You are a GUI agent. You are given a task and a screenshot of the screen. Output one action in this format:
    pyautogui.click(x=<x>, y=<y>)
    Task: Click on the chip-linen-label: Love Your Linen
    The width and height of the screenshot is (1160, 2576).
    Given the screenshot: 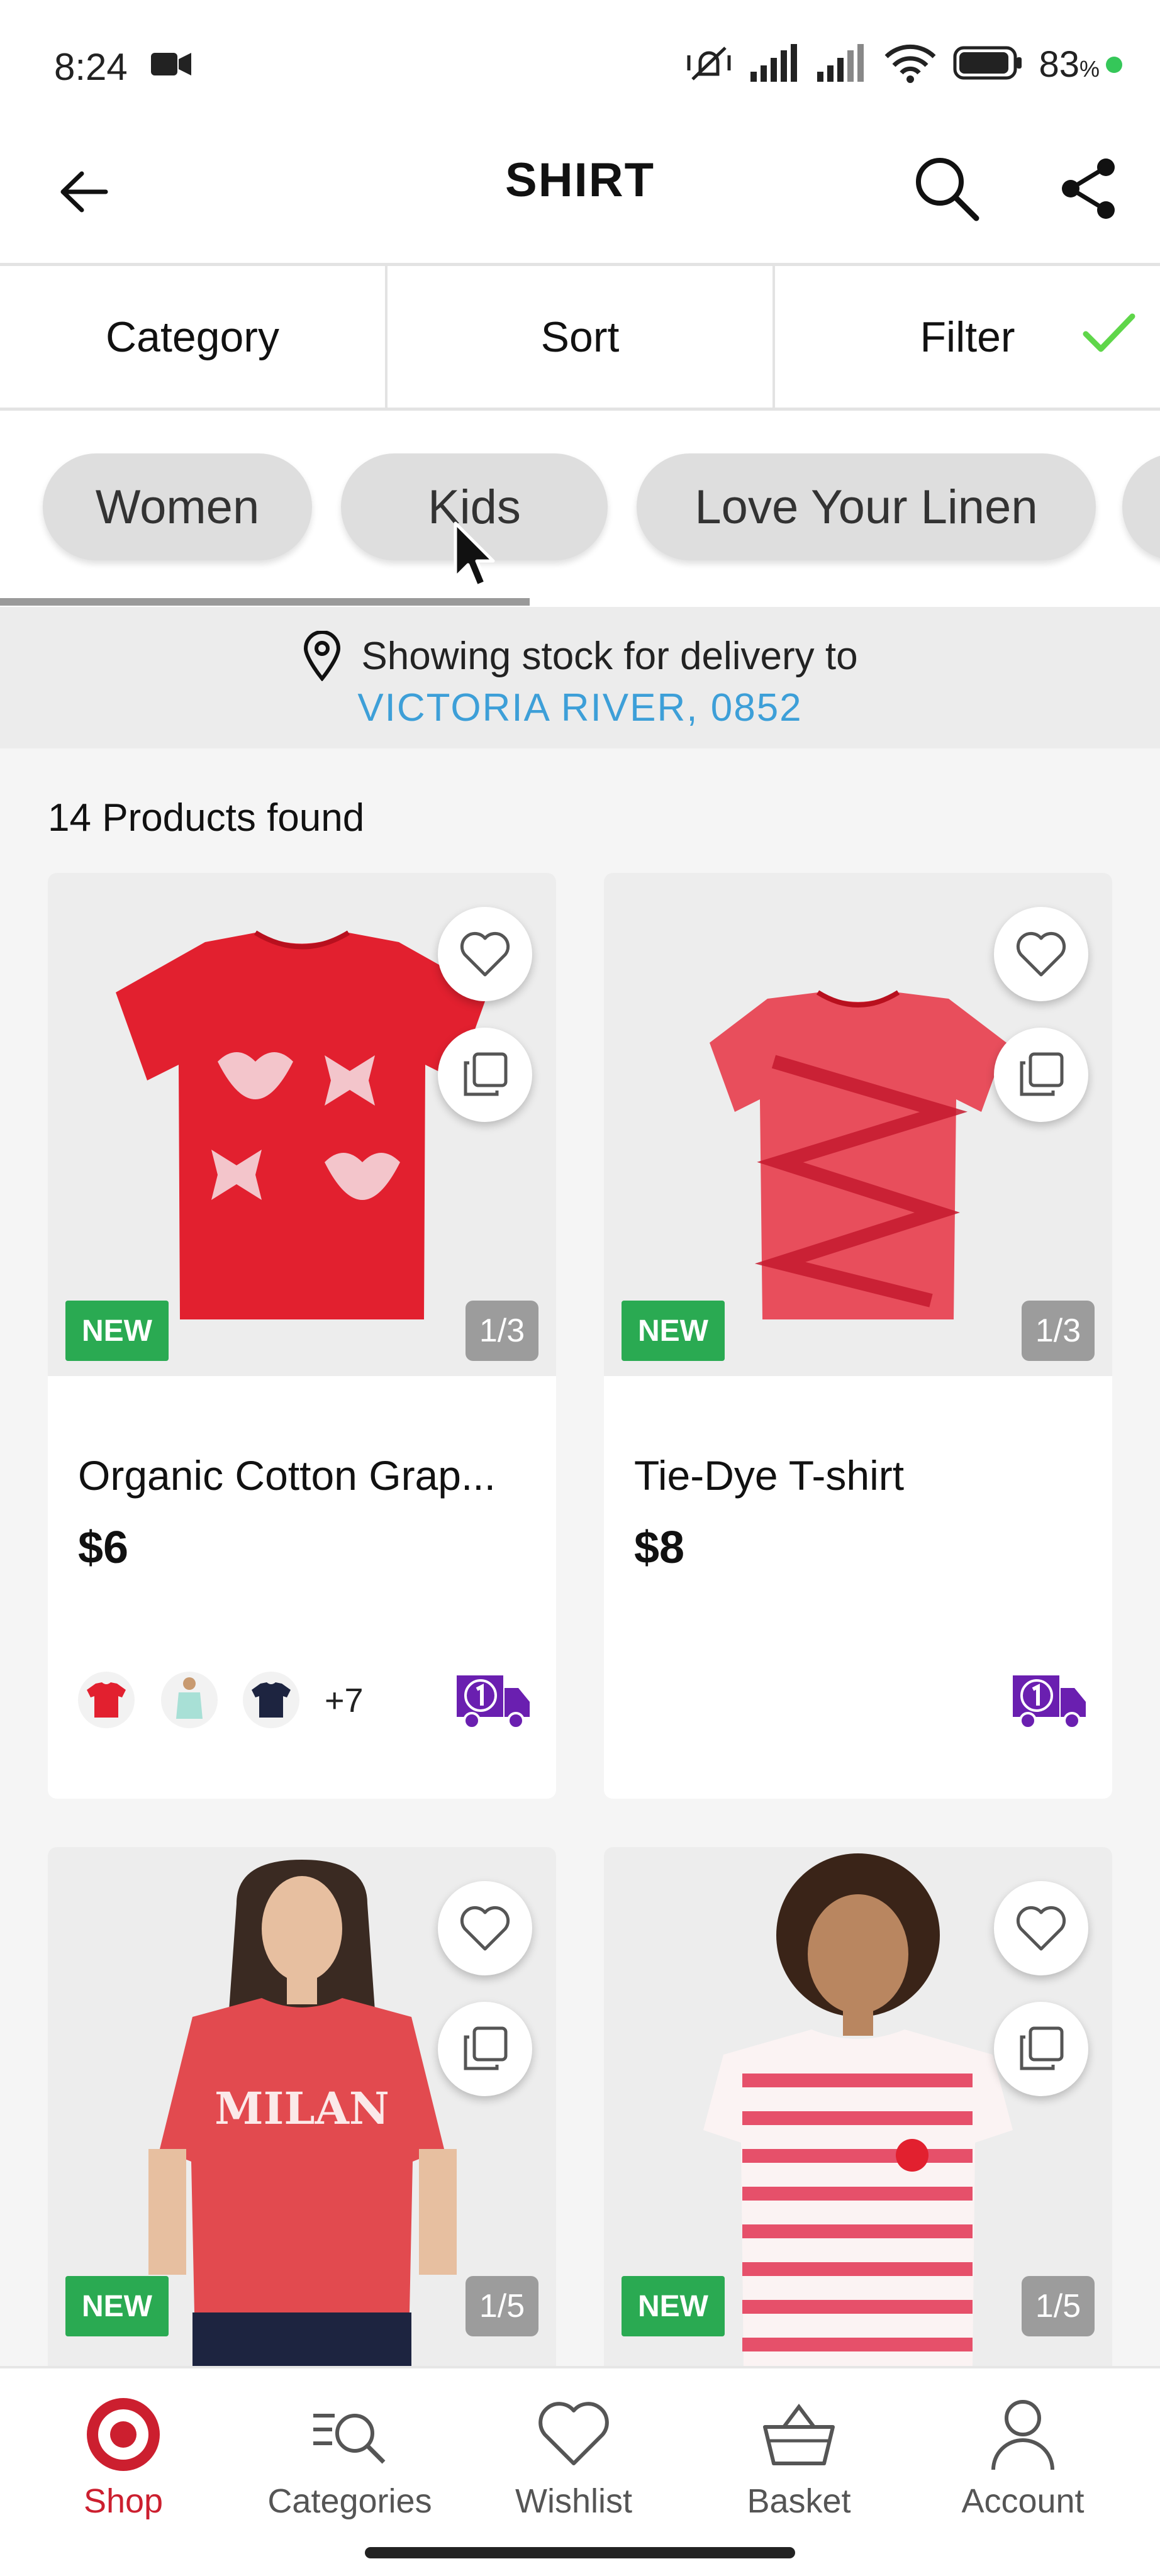 What is the action you would take?
    pyautogui.click(x=866, y=507)
    